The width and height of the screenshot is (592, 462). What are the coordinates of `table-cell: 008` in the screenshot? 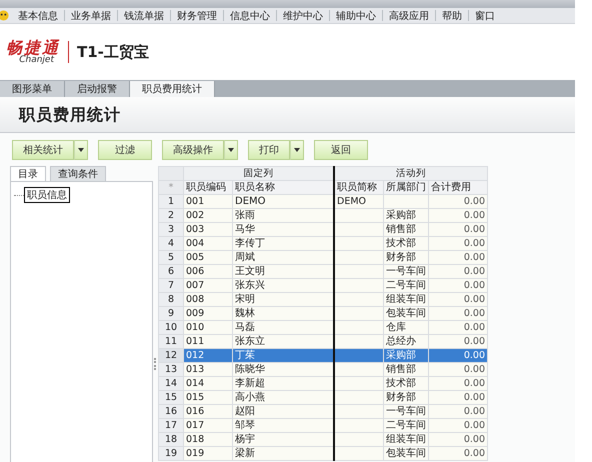 It's located at (208, 299).